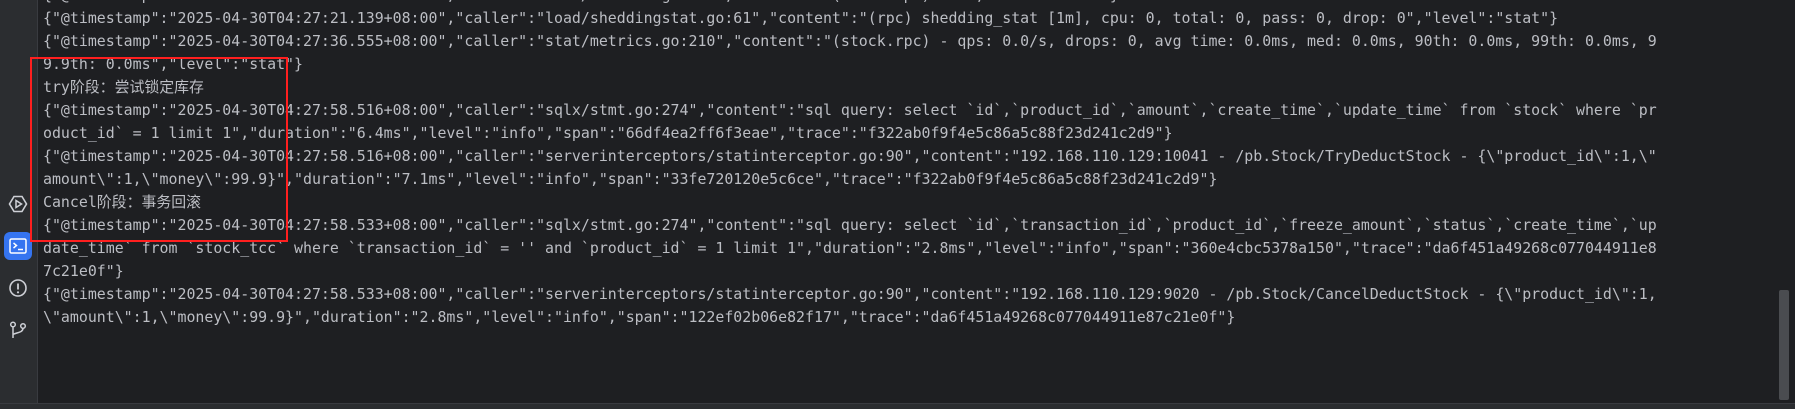  Describe the element at coordinates (122, 202) in the screenshot. I see `log-line: Cancel阶段：事务回滚` at that location.